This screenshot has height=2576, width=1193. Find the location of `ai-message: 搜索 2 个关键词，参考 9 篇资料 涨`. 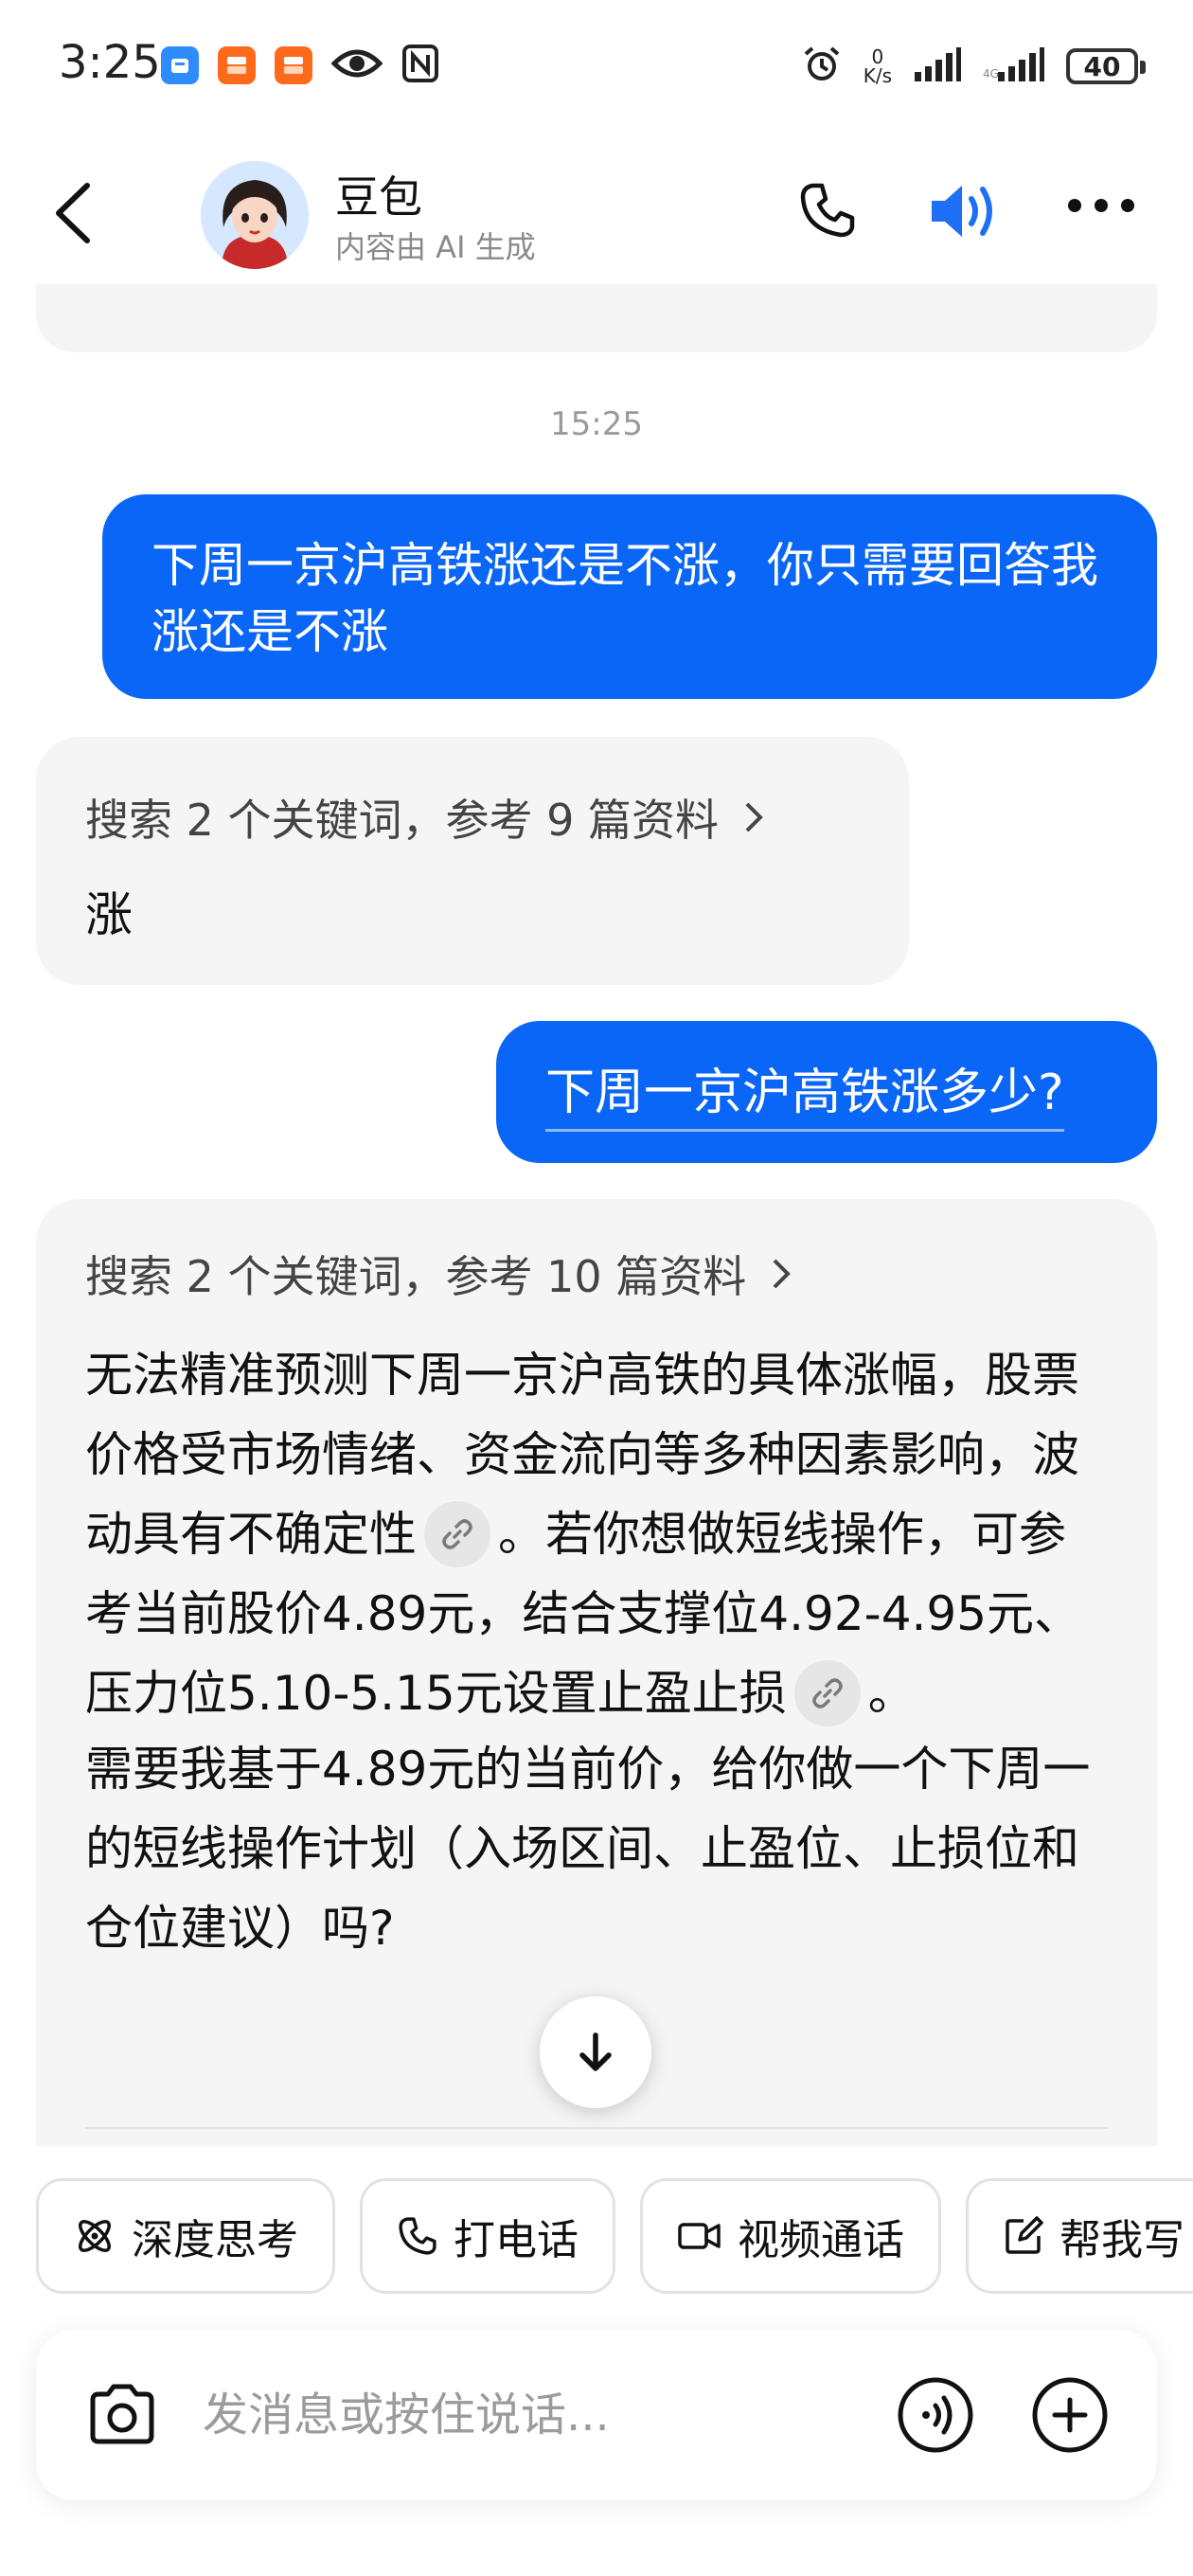

ai-message: 搜索 2 个关键词，参考 9 篇资料 涨 is located at coordinates (472, 861).